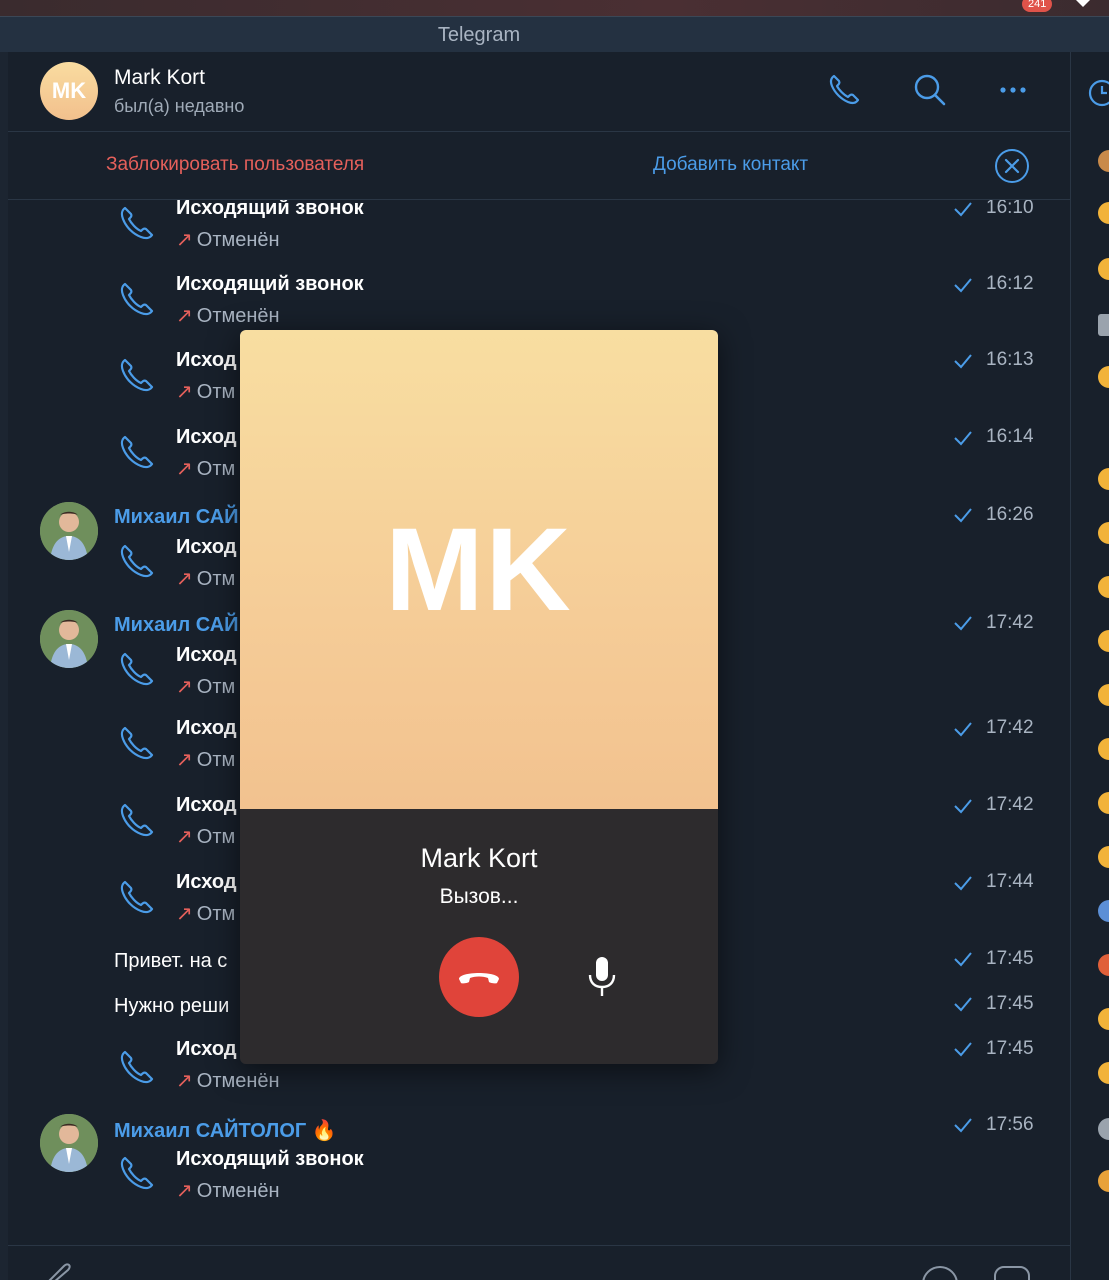  What do you see at coordinates (539, 1262) in the screenshot?
I see `message-composer` at bounding box center [539, 1262].